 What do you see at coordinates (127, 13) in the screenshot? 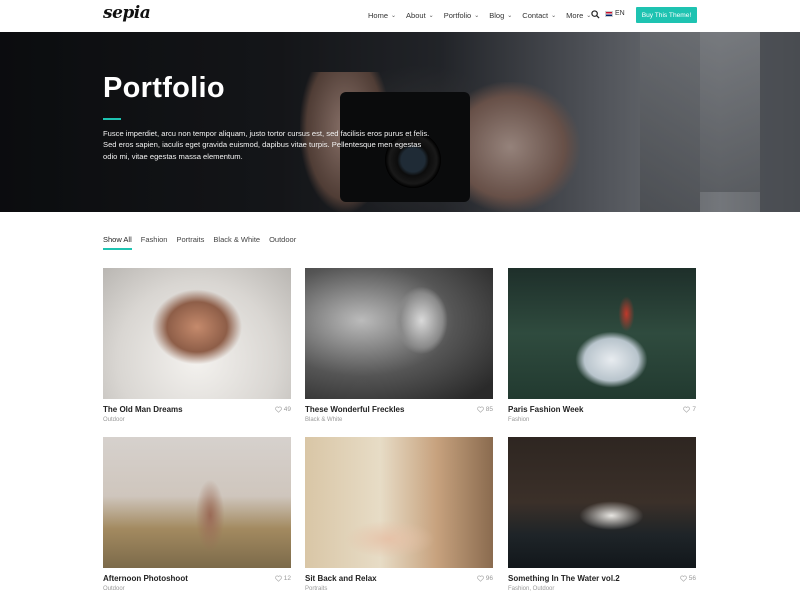
I see `site-logo: sepia` at bounding box center [127, 13].